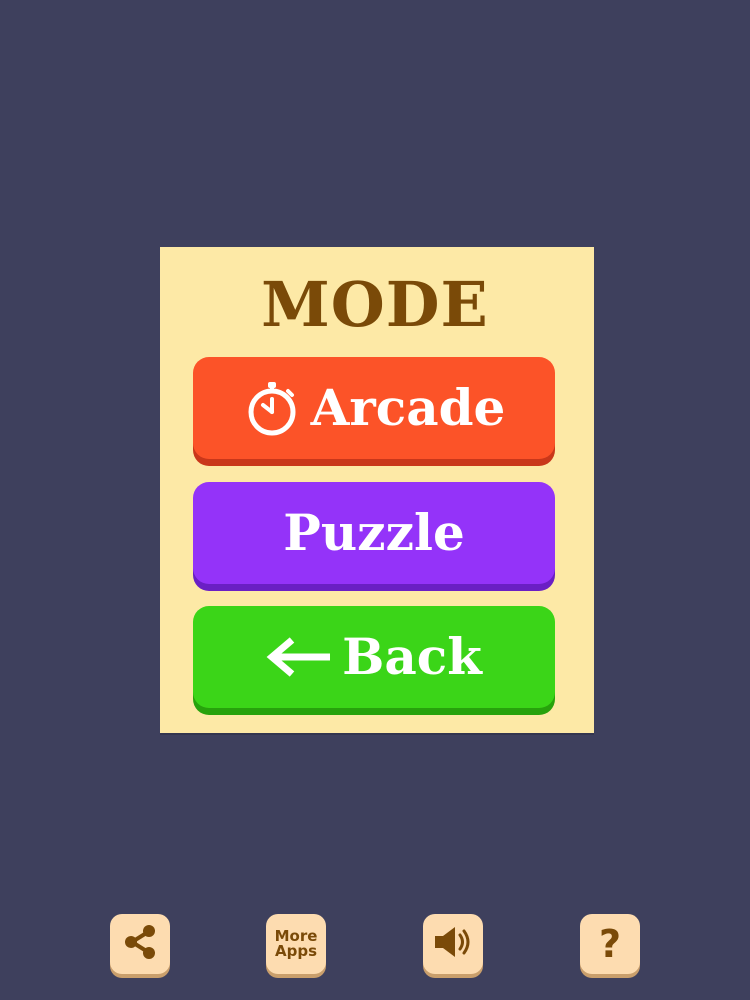 This screenshot has height=1000, width=750. I want to click on back-button: Back, so click(374, 657).